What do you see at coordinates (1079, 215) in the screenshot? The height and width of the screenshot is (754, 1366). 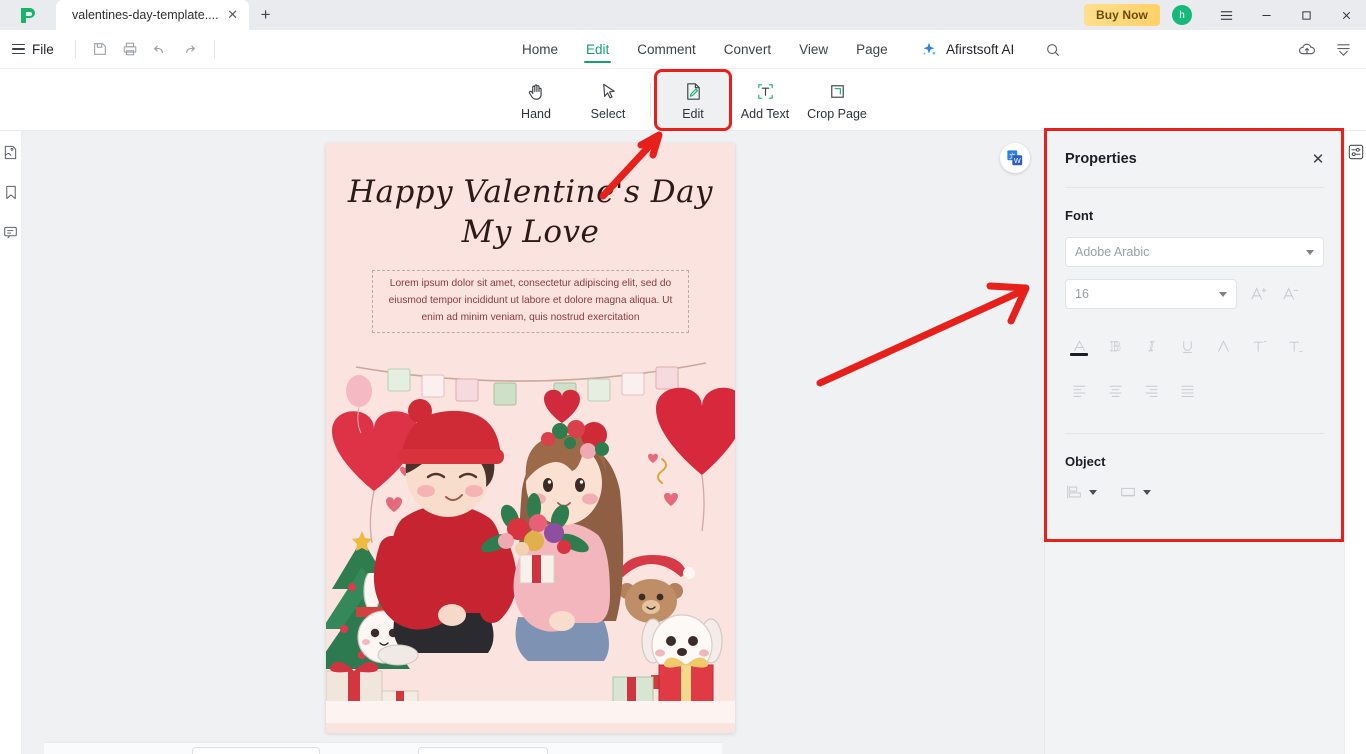 I see `font-section-label: Font` at bounding box center [1079, 215].